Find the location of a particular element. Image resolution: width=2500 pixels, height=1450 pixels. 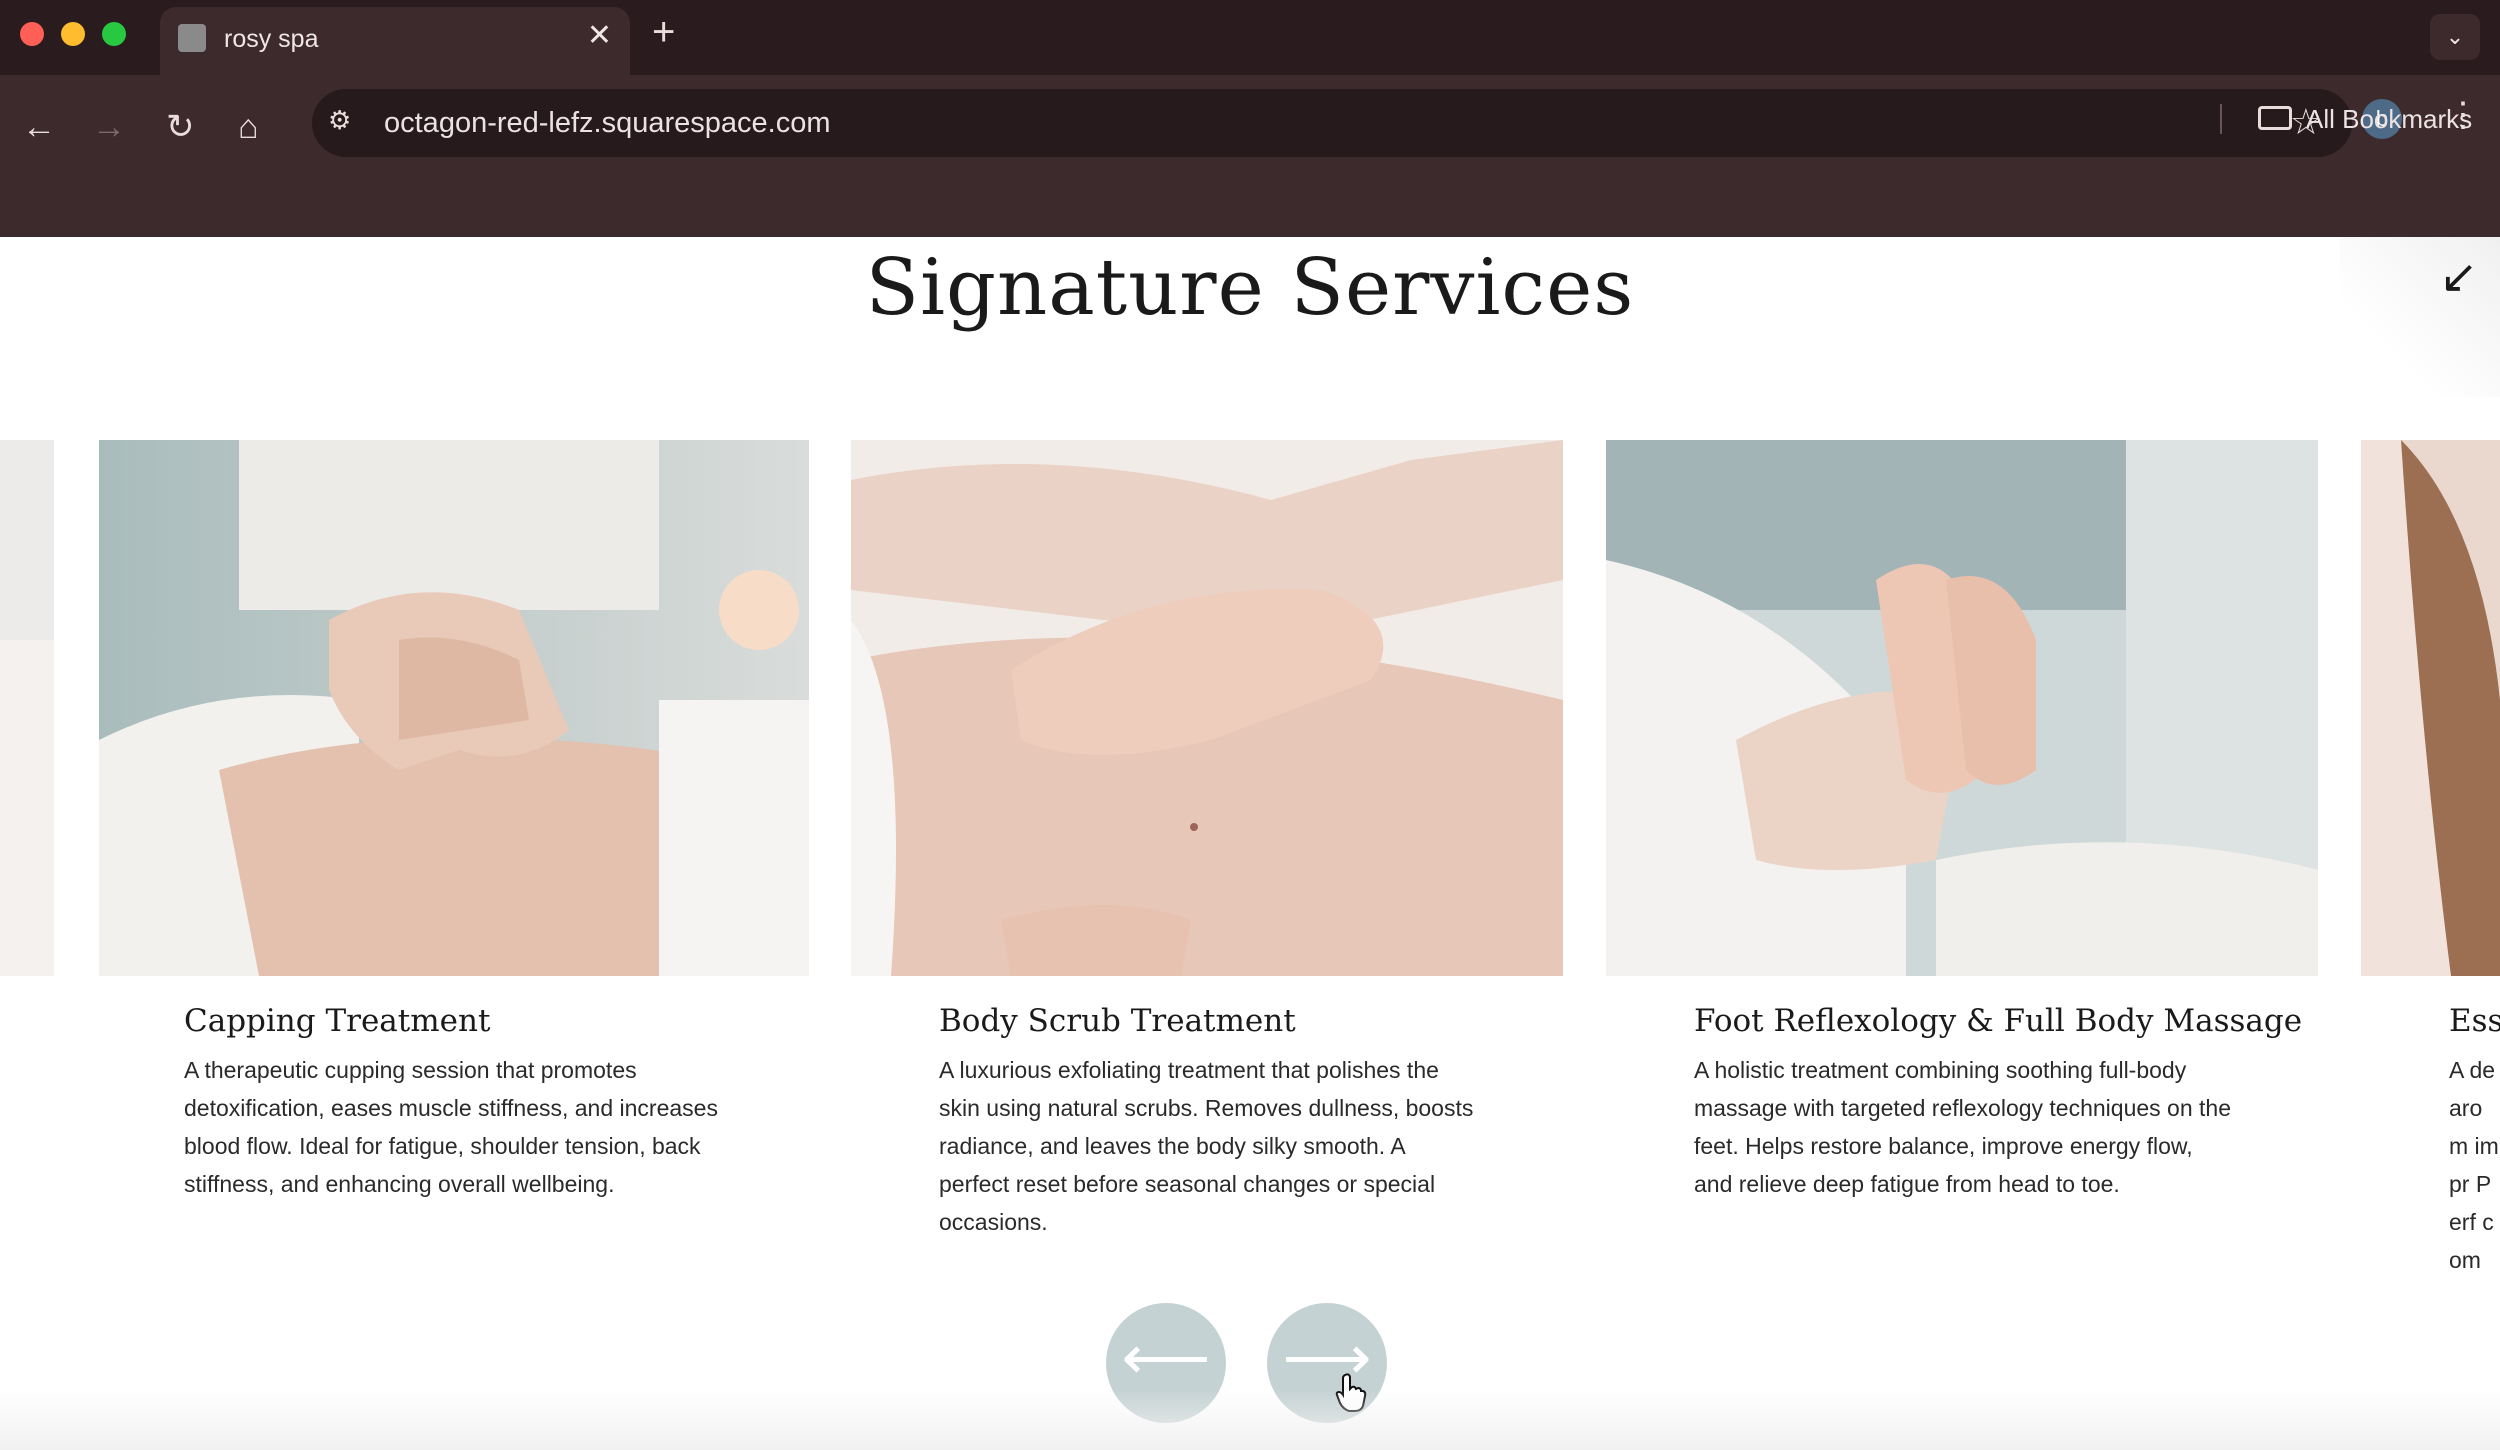

home-icon: ⌂ is located at coordinates (248, 127).